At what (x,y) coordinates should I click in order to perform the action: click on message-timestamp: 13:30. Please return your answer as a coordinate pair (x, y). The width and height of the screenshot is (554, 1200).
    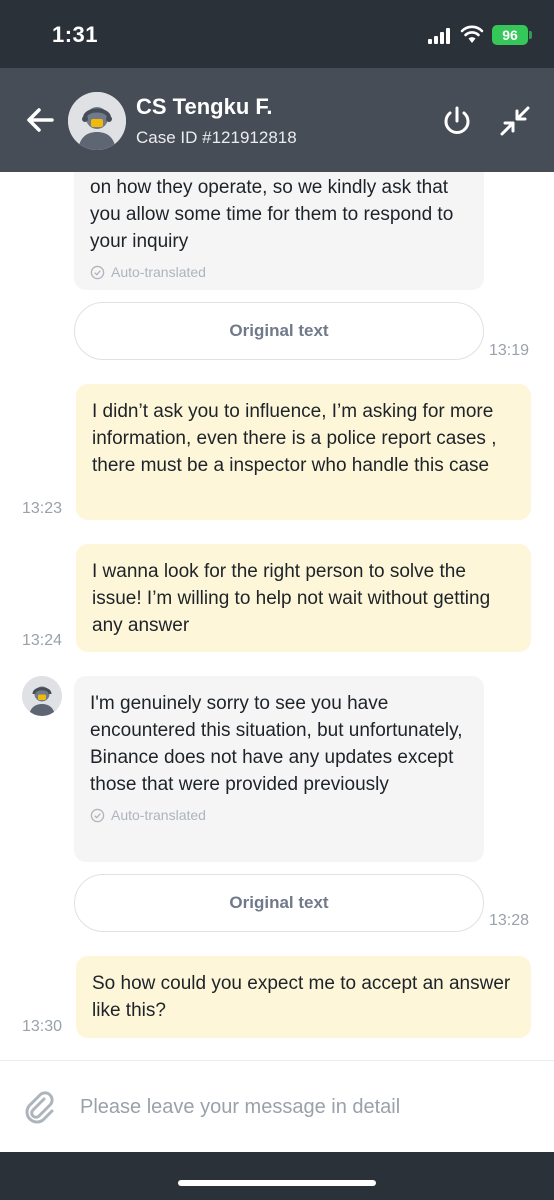
    Looking at the image, I should click on (42, 1026).